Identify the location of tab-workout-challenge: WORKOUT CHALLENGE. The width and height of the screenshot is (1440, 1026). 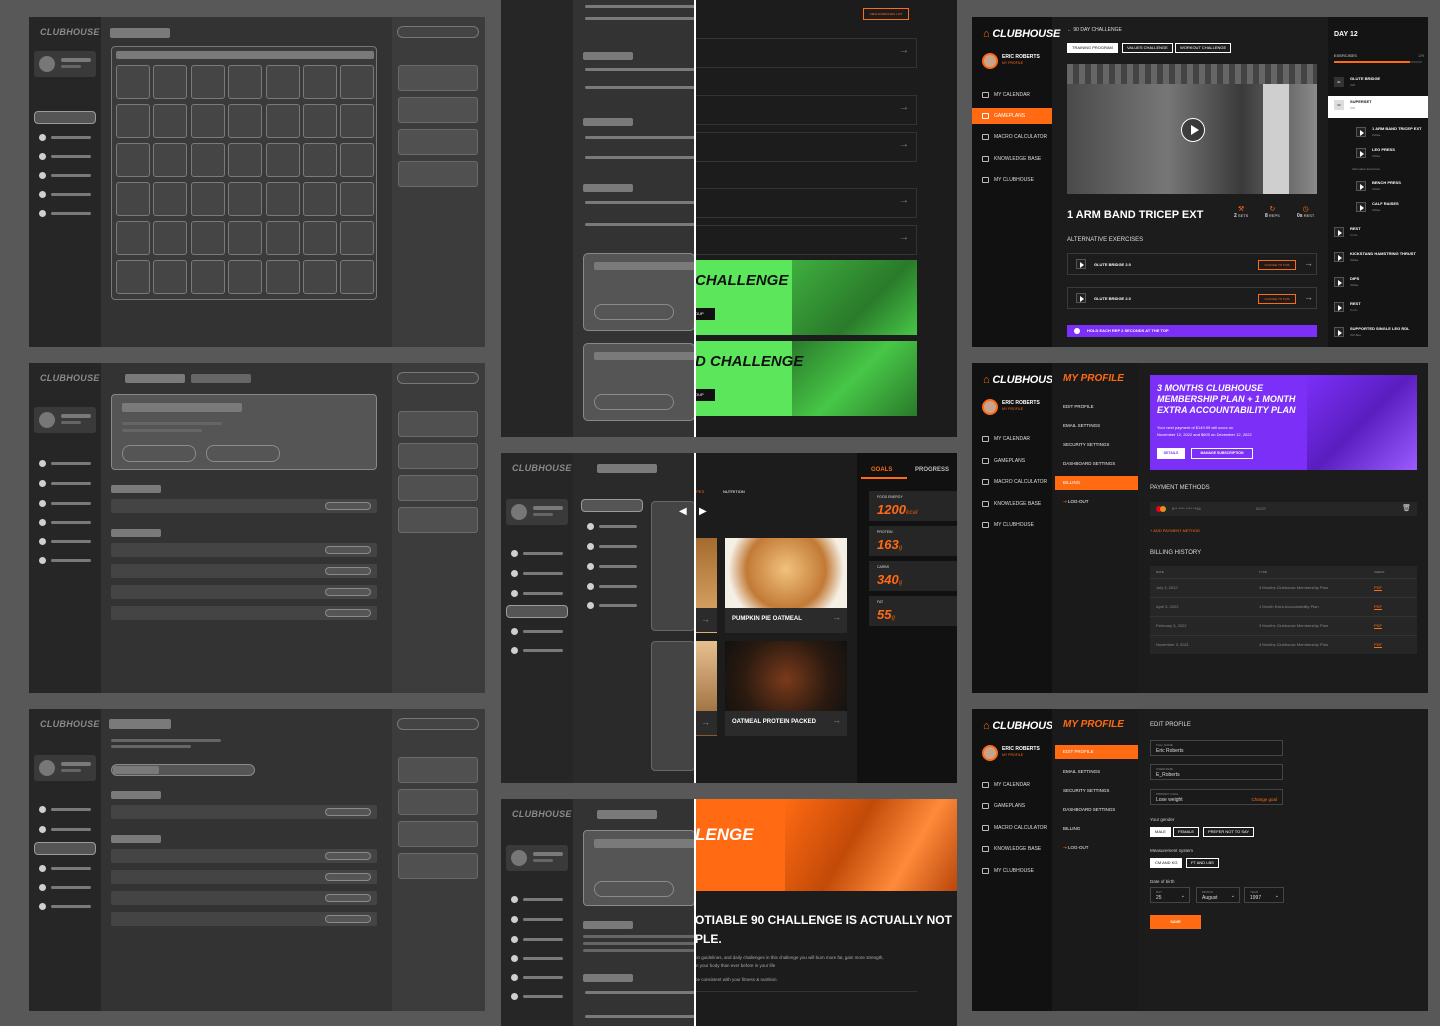
(1203, 48).